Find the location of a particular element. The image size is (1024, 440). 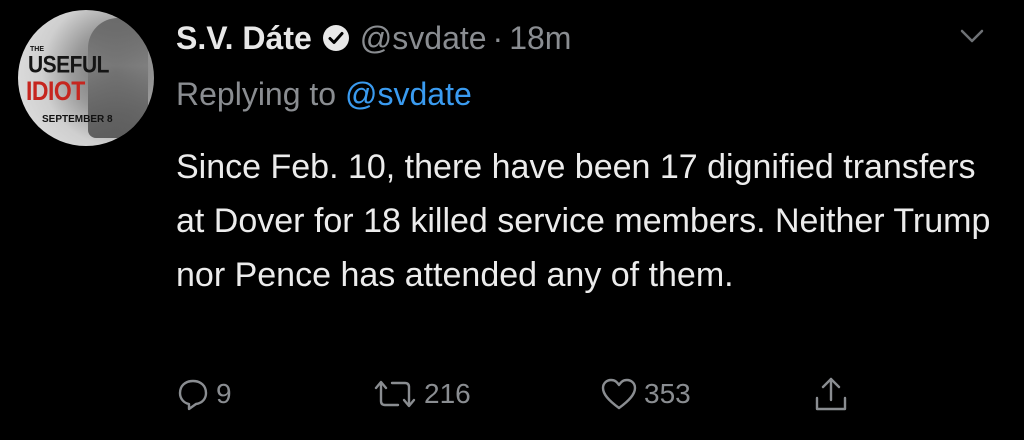

share-button is located at coordinates (831, 394).